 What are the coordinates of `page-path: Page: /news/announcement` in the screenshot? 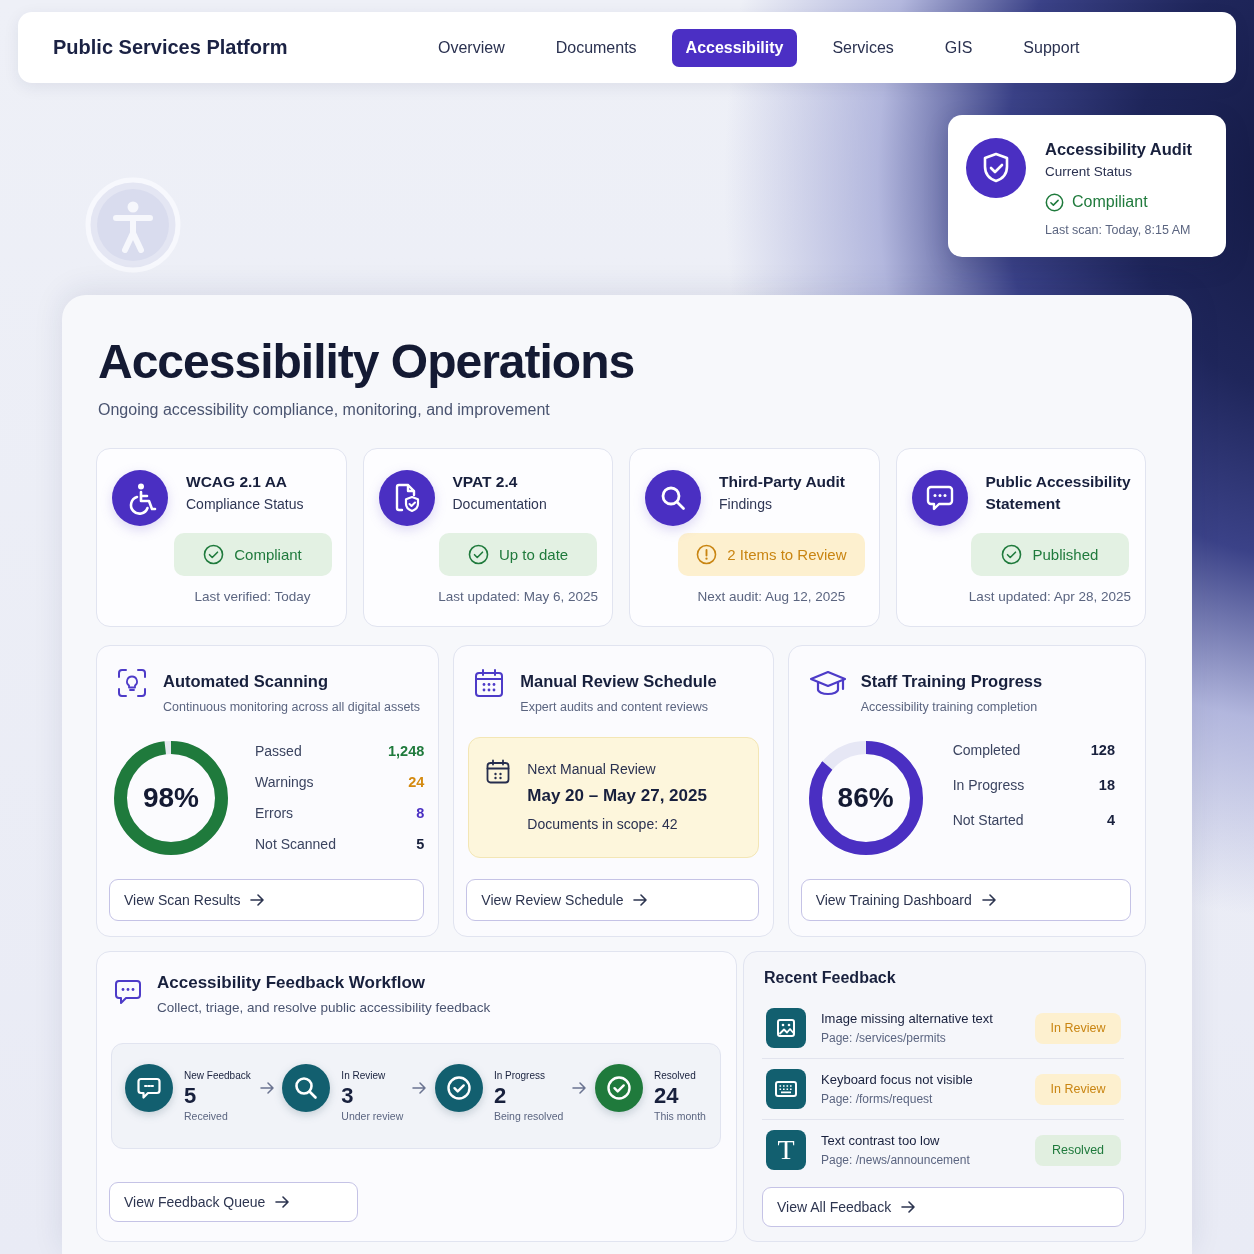 It's located at (896, 1160).